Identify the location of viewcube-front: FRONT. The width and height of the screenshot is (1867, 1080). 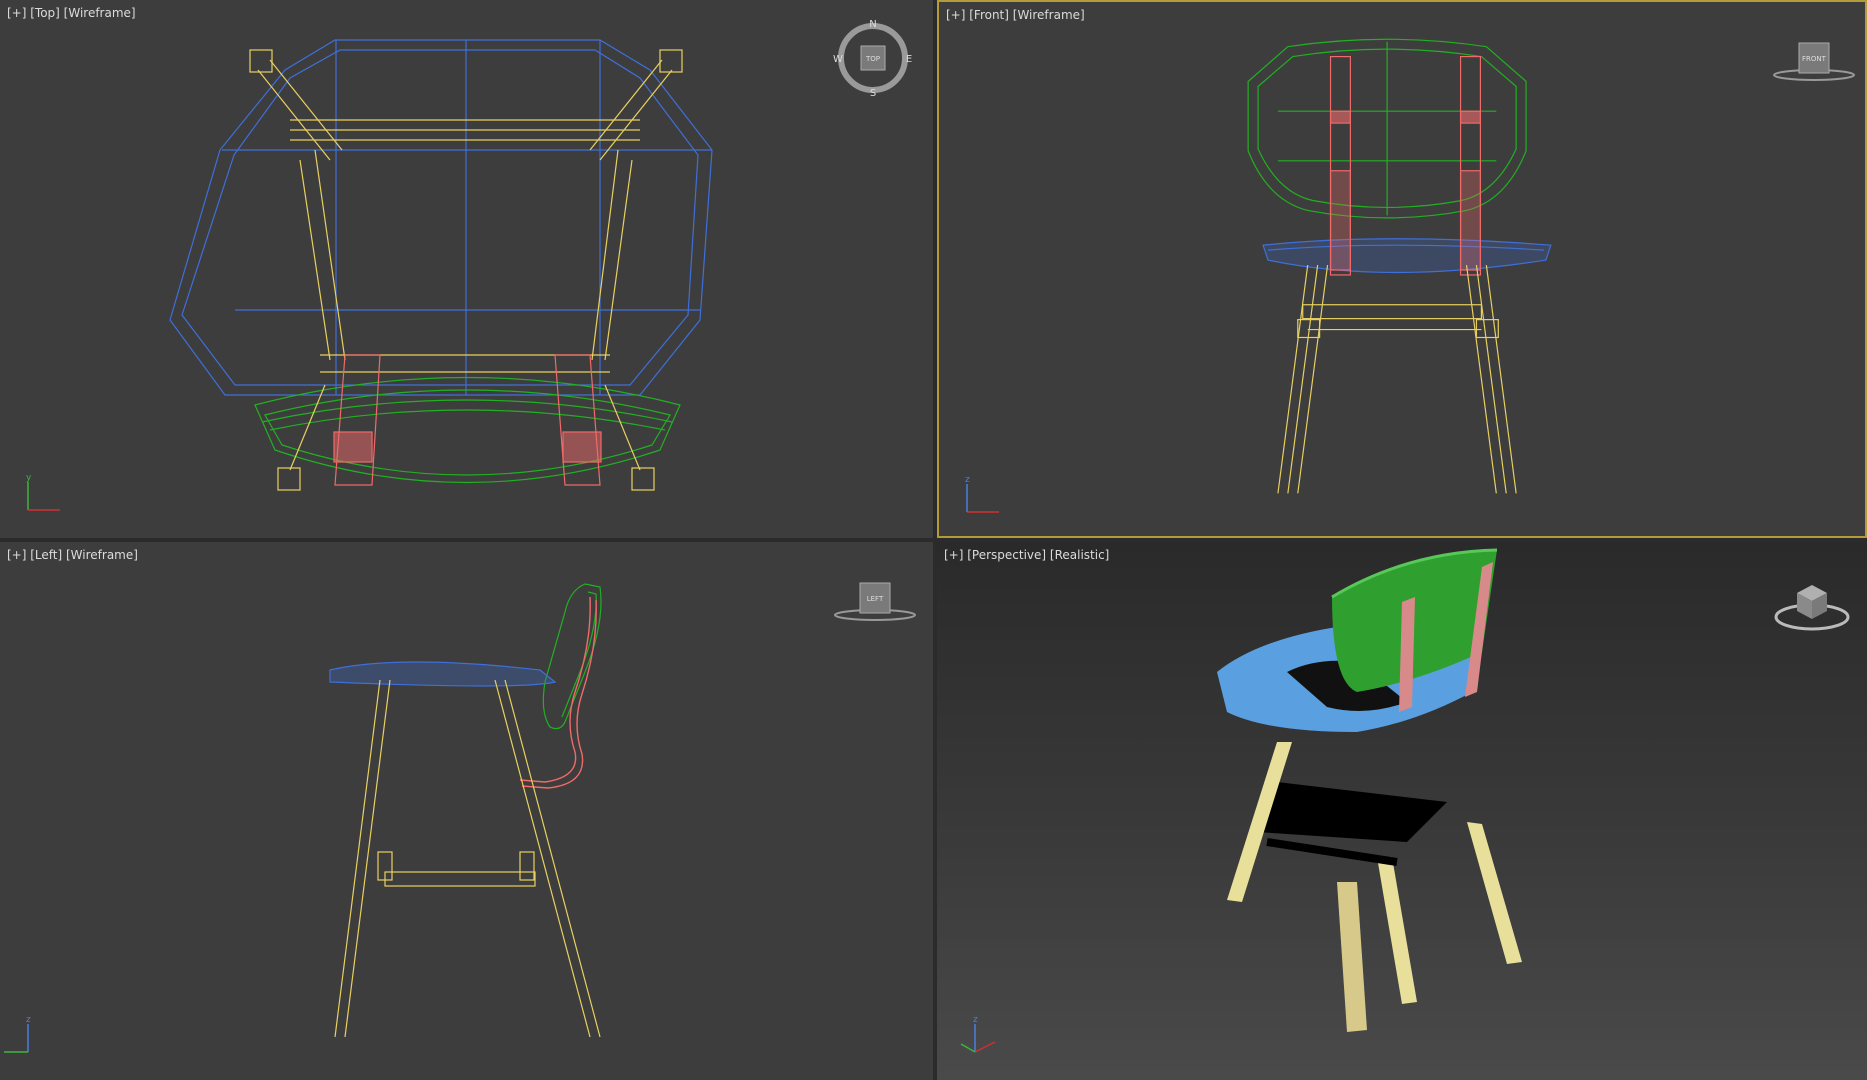
(1814, 62).